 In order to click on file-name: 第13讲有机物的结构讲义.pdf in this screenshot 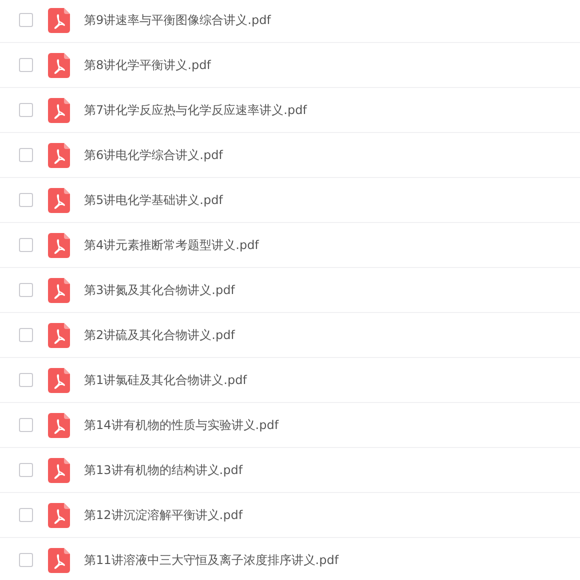, I will do `click(163, 470)`.